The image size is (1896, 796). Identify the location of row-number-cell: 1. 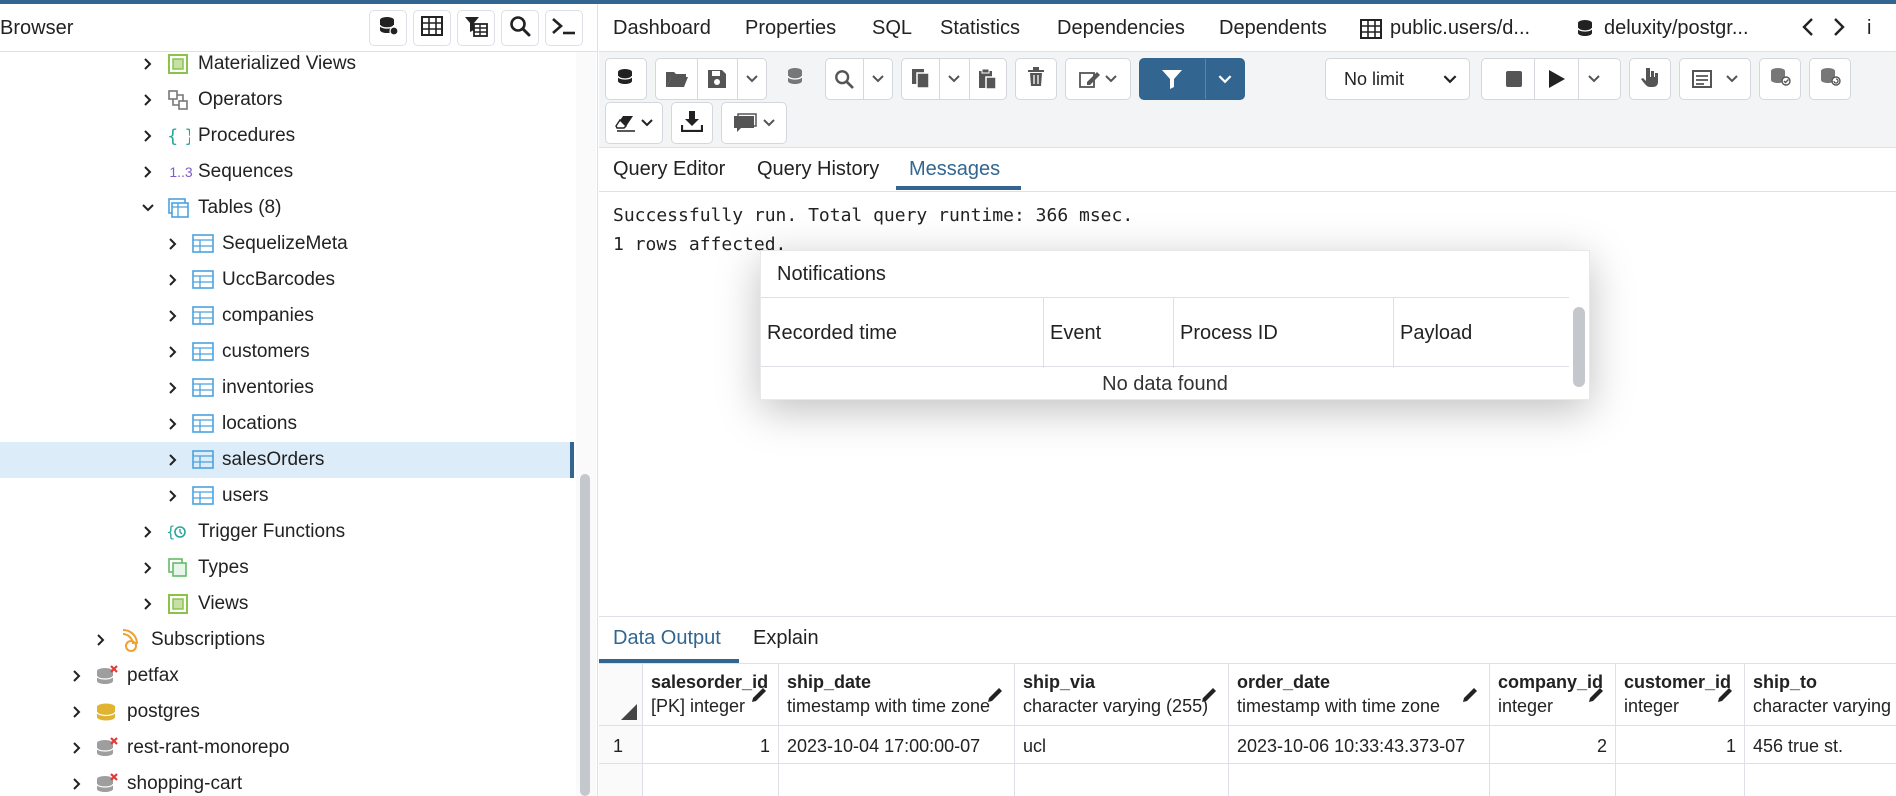
(621, 745).